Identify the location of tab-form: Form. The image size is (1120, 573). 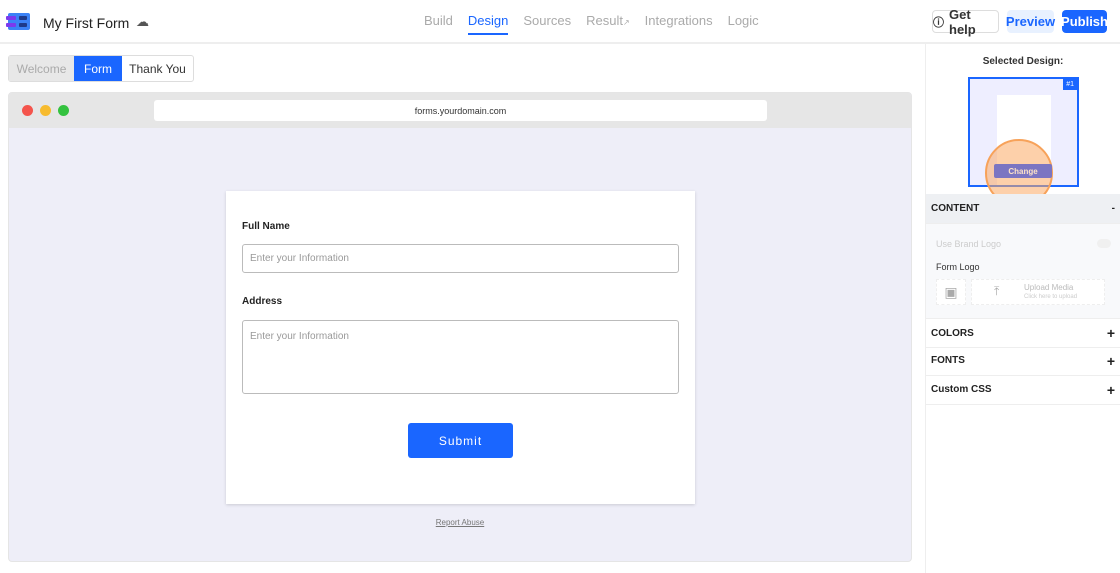
(98, 68).